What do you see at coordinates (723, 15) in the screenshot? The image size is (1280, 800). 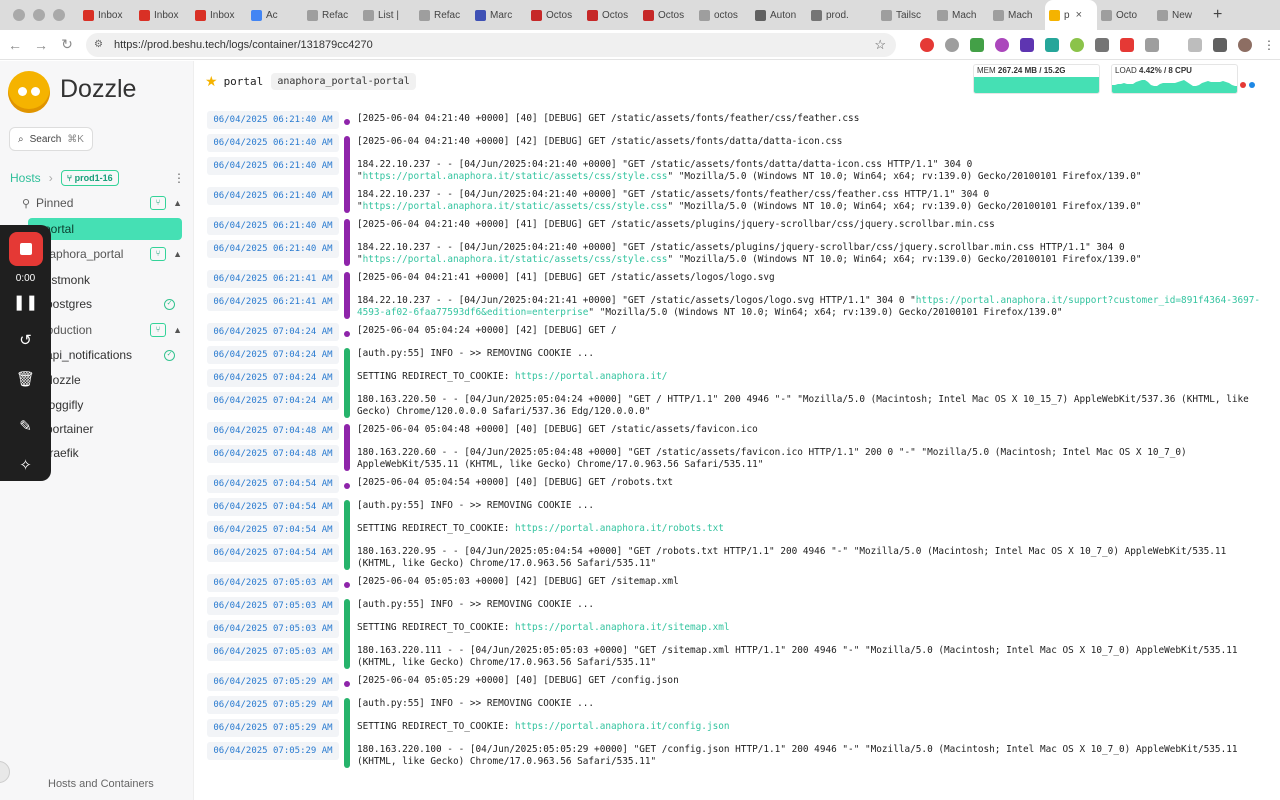 I see `browser-tab: octos` at bounding box center [723, 15].